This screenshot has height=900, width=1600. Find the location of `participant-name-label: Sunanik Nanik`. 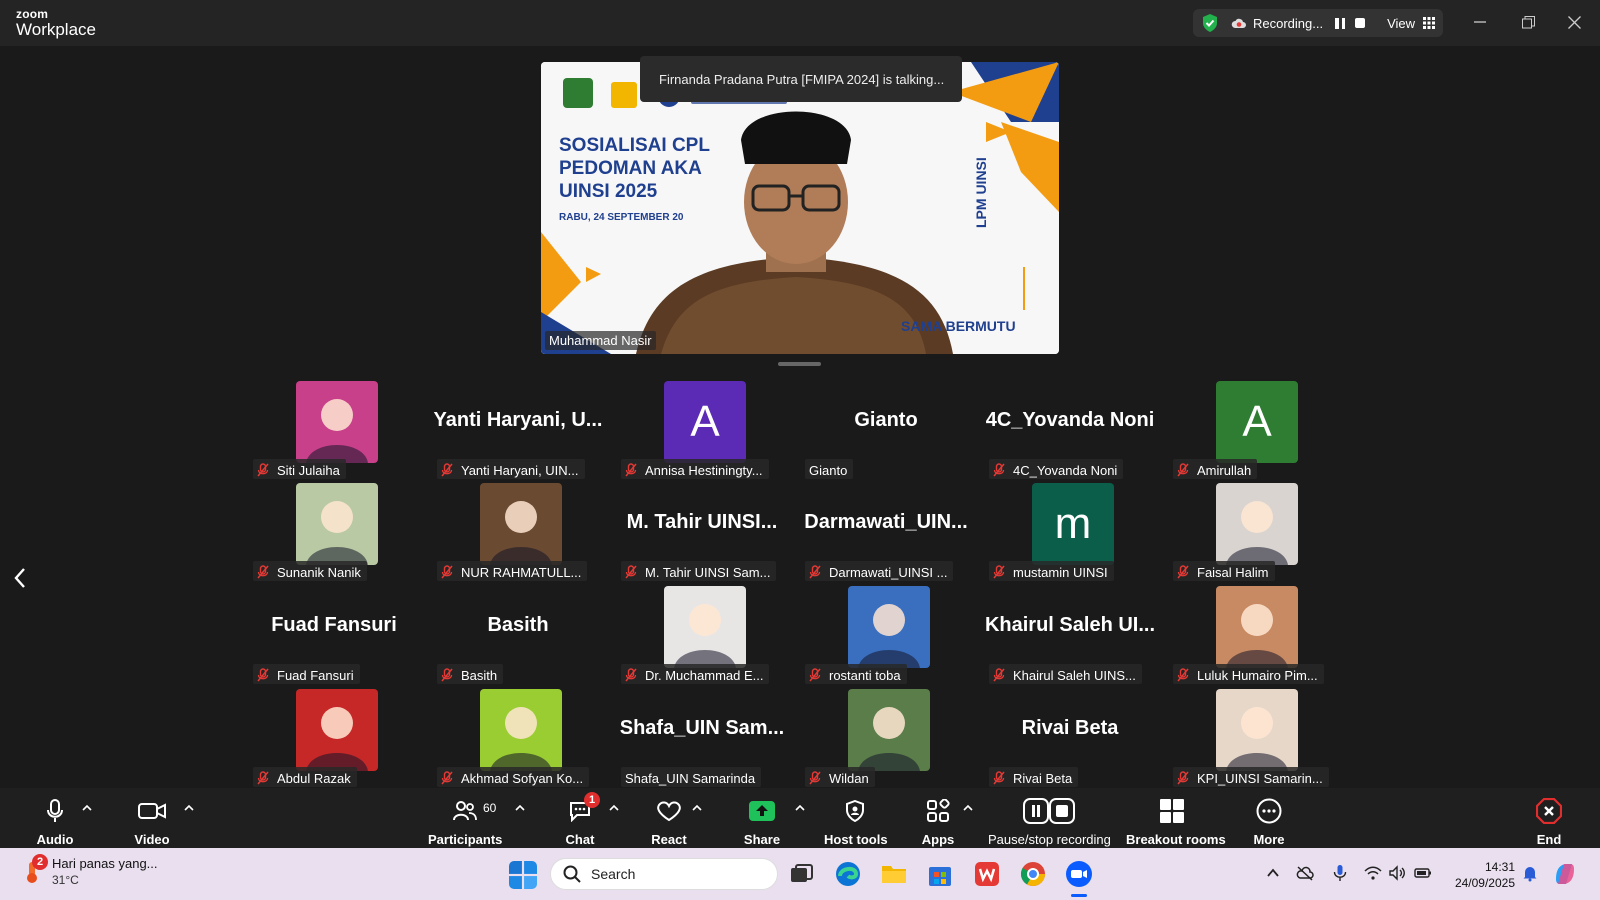

participant-name-label: Sunanik Nanik is located at coordinates (310, 571).